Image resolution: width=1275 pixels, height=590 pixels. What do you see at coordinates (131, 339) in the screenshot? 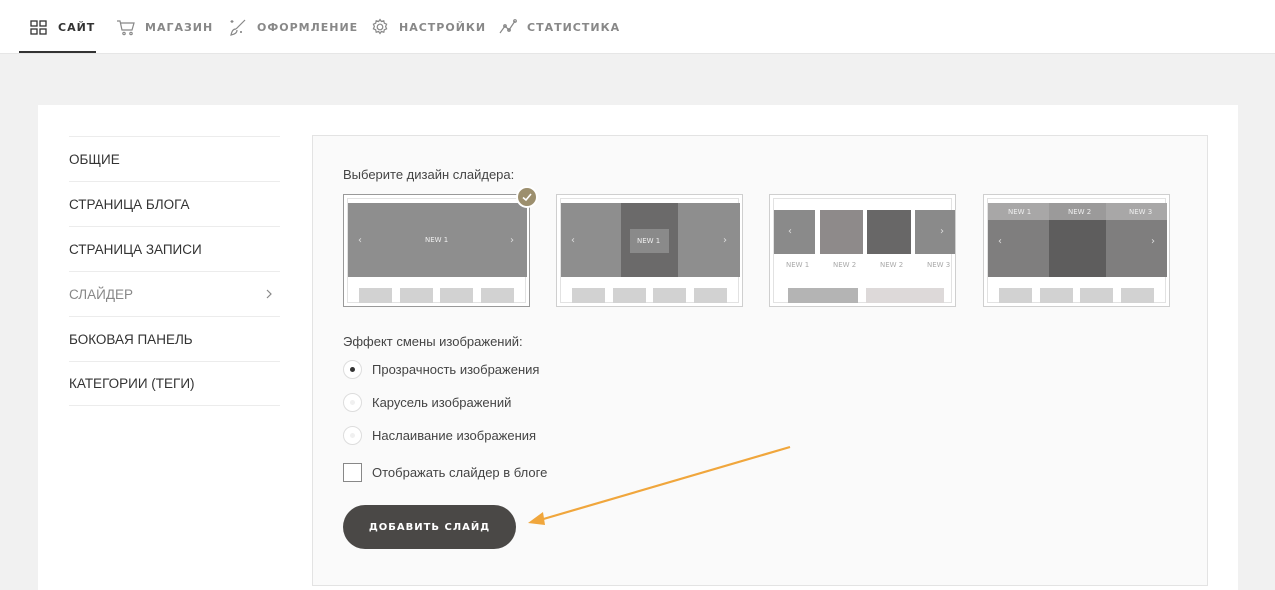
I see `sidebar-item-label: БОКОВАЯ ПАНЕЛЬ` at bounding box center [131, 339].